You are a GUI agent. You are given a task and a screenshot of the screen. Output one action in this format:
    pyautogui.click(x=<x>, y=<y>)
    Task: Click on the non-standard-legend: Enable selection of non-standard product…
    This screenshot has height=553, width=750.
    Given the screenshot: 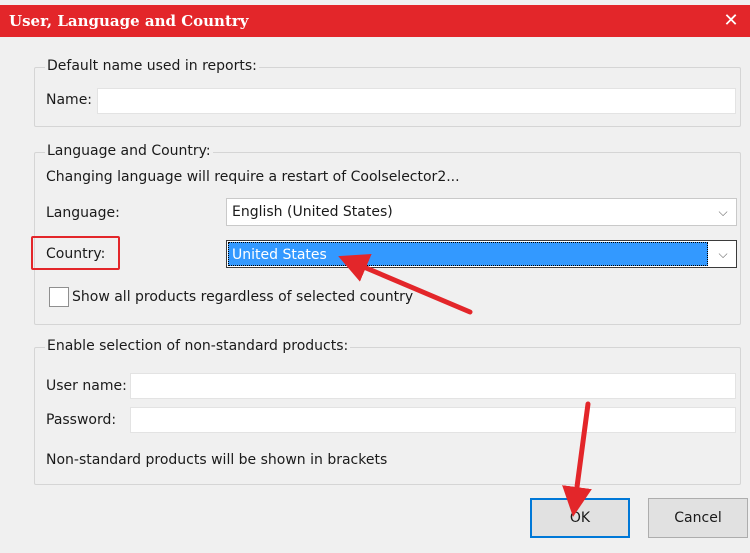 What is the action you would take?
    pyautogui.click(x=198, y=346)
    